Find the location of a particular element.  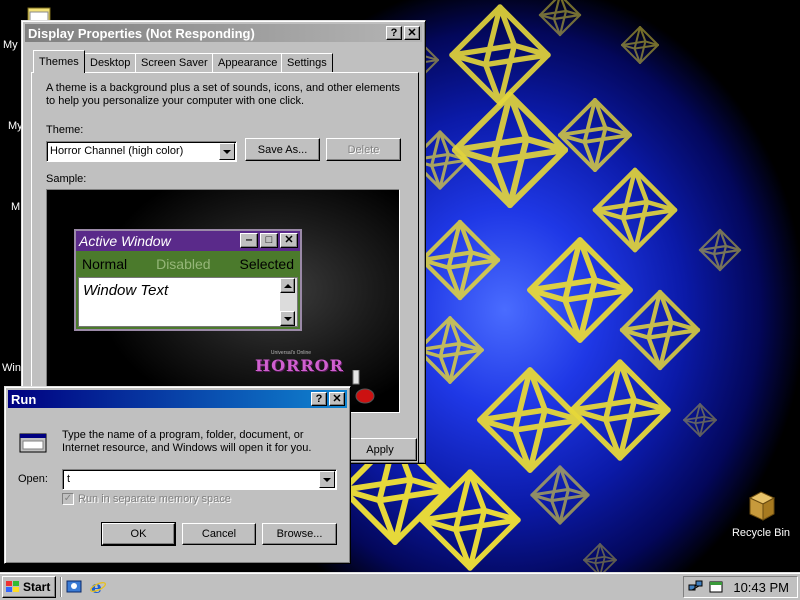

scroll-down-icon is located at coordinates (287, 318).